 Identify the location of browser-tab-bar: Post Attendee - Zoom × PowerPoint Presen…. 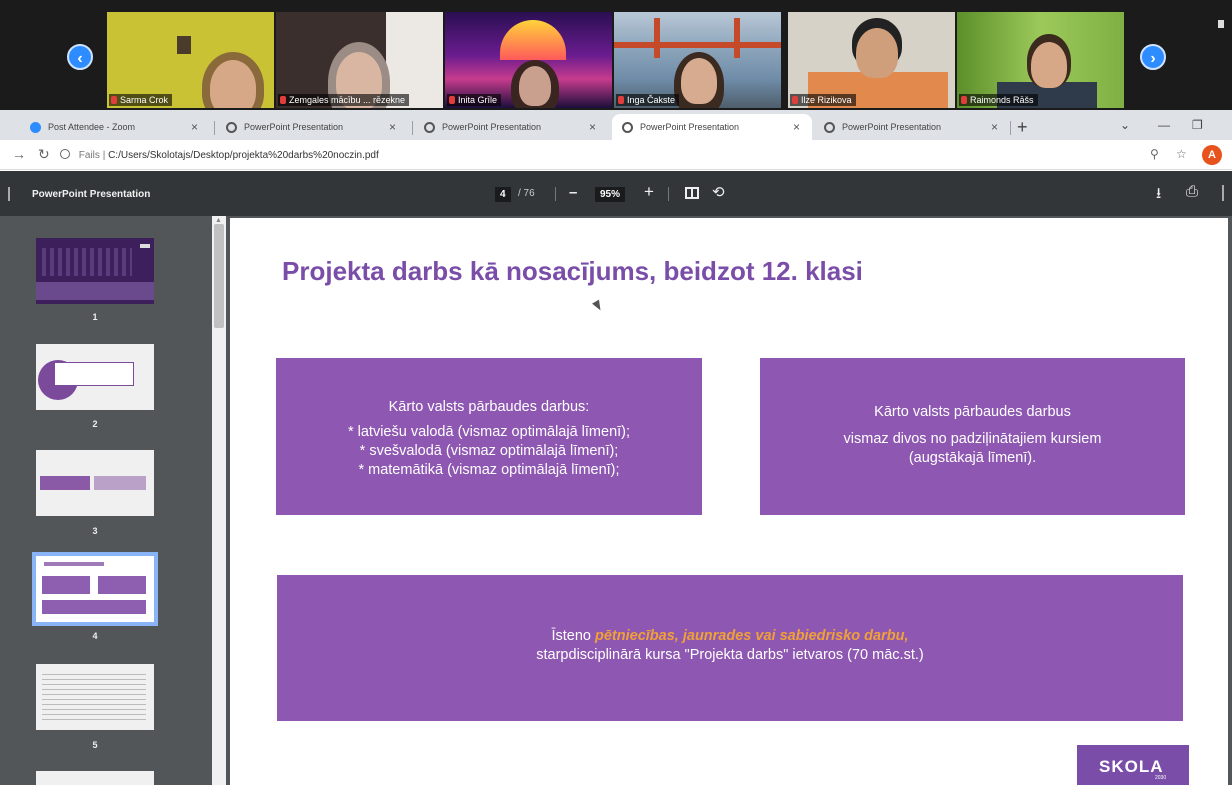
(616, 125).